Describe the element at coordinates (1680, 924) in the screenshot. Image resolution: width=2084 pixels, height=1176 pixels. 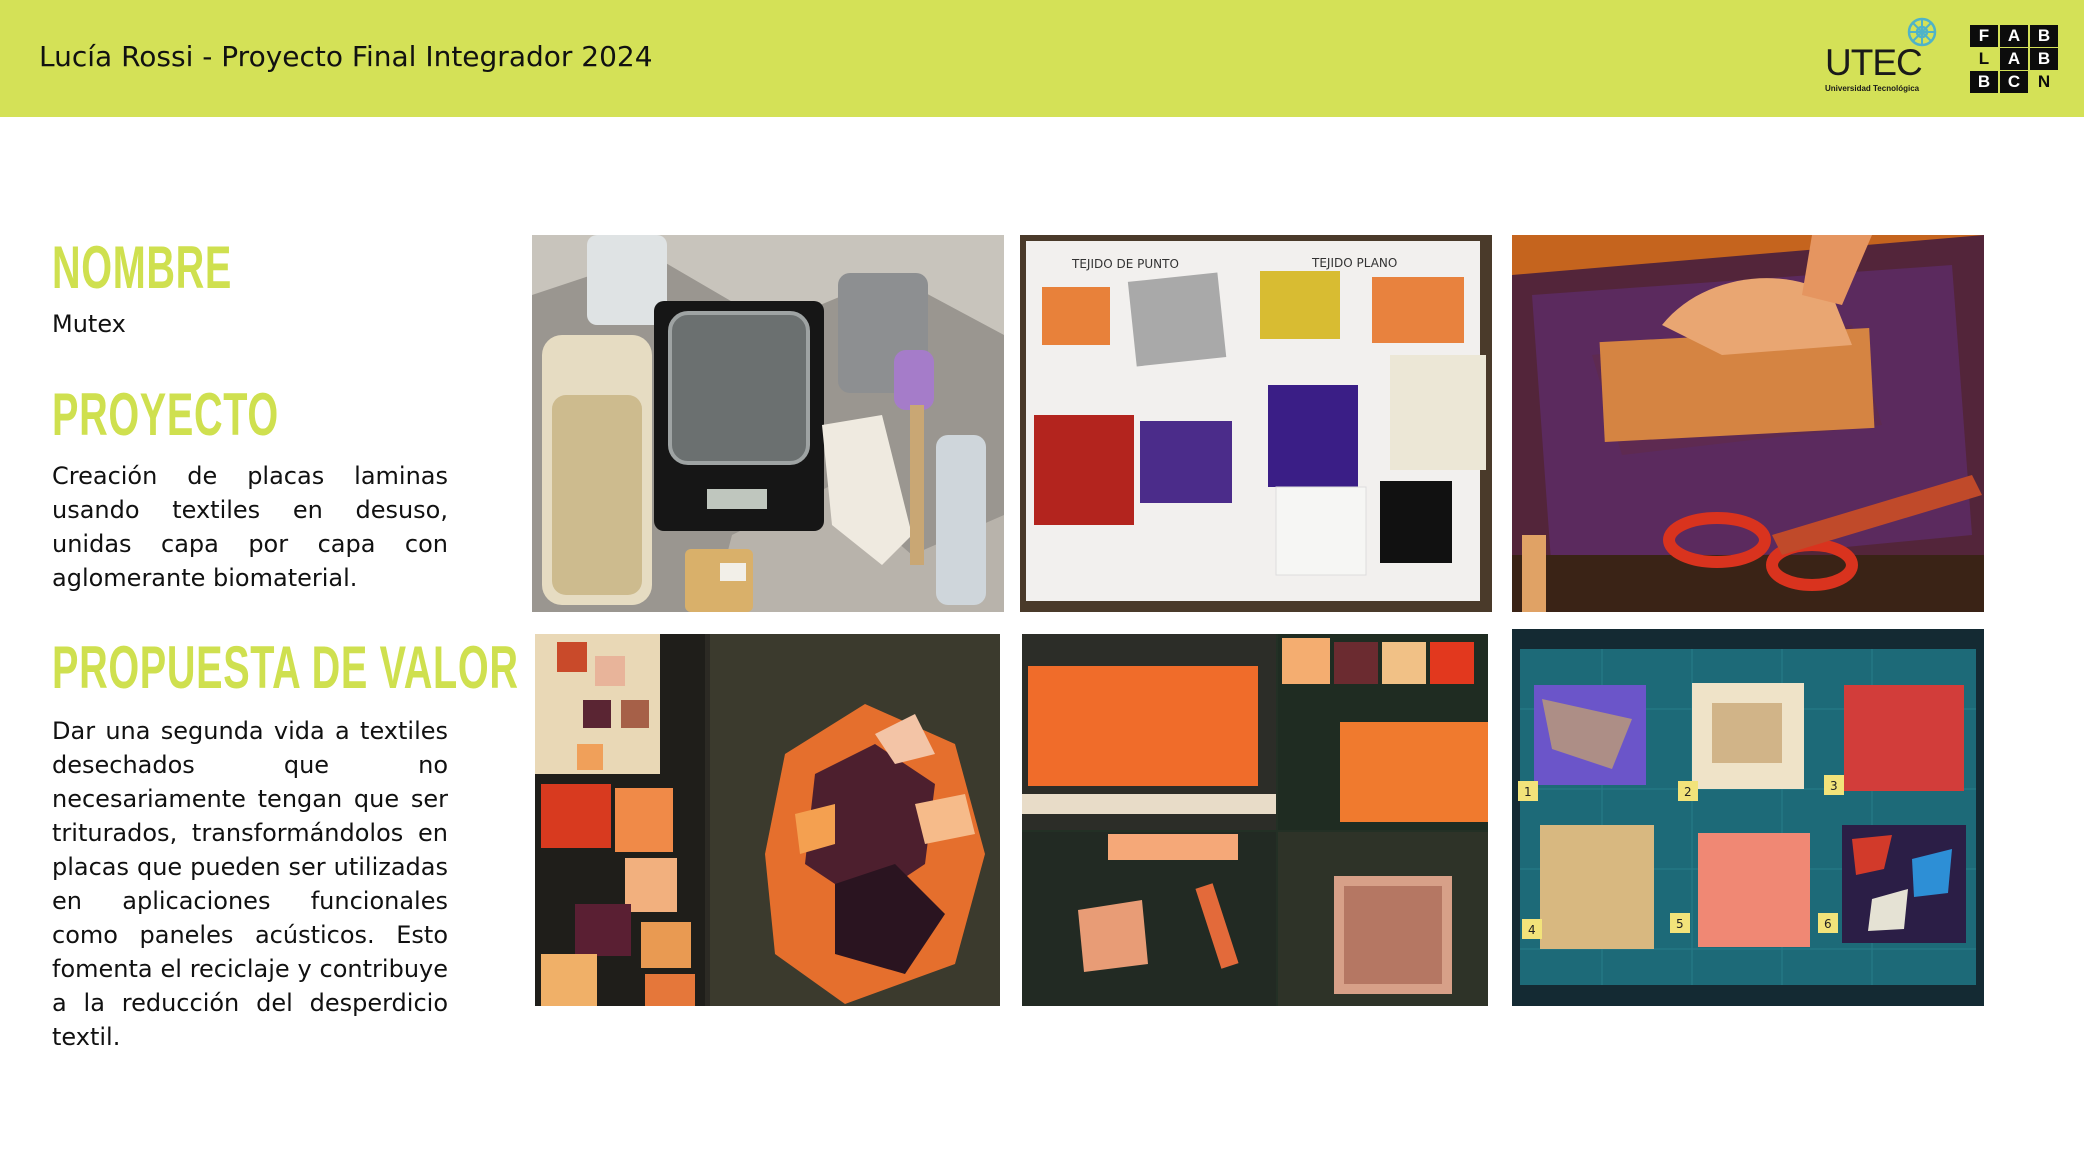
I see `sample-number: 5` at that location.